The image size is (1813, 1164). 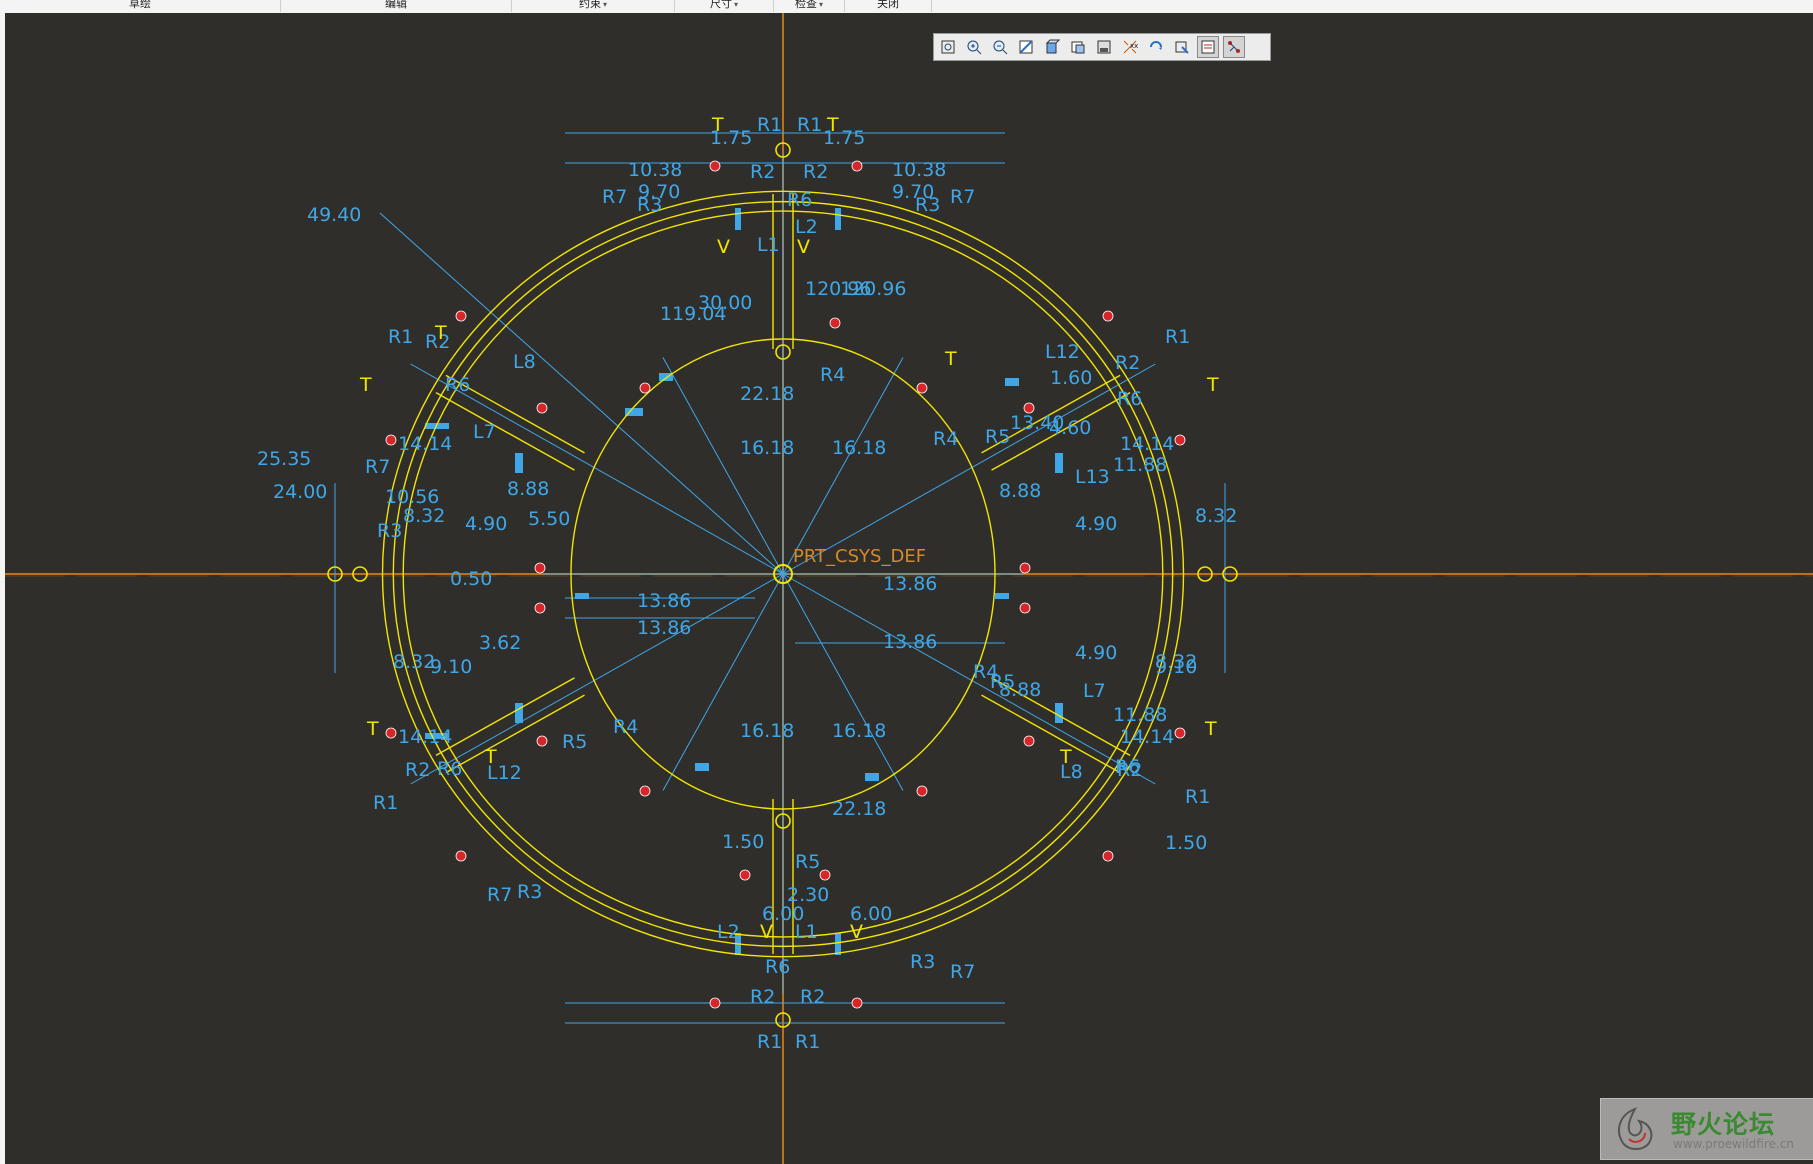 I want to click on constraint-label: R2, so click(x=815, y=172).